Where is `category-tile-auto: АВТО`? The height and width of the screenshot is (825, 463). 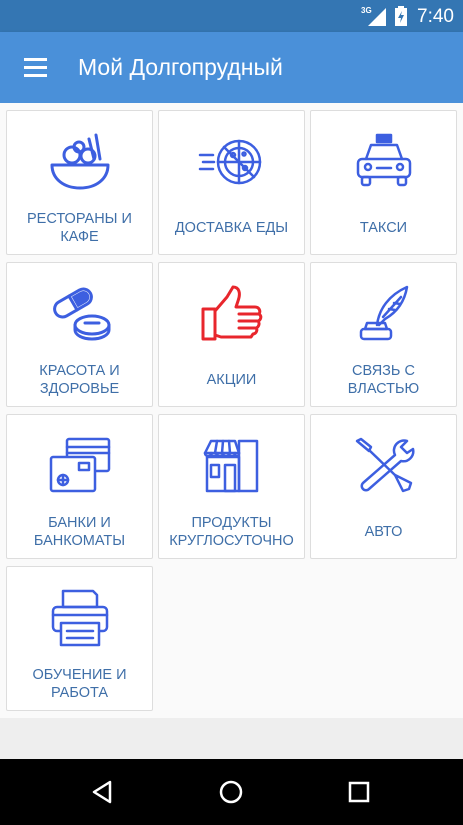
category-tile-auto: АВТО is located at coordinates (383, 486).